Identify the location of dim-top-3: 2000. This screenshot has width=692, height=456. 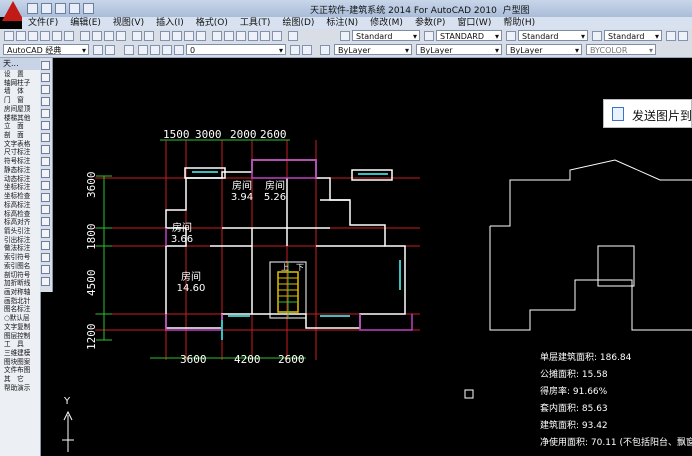
(243, 134).